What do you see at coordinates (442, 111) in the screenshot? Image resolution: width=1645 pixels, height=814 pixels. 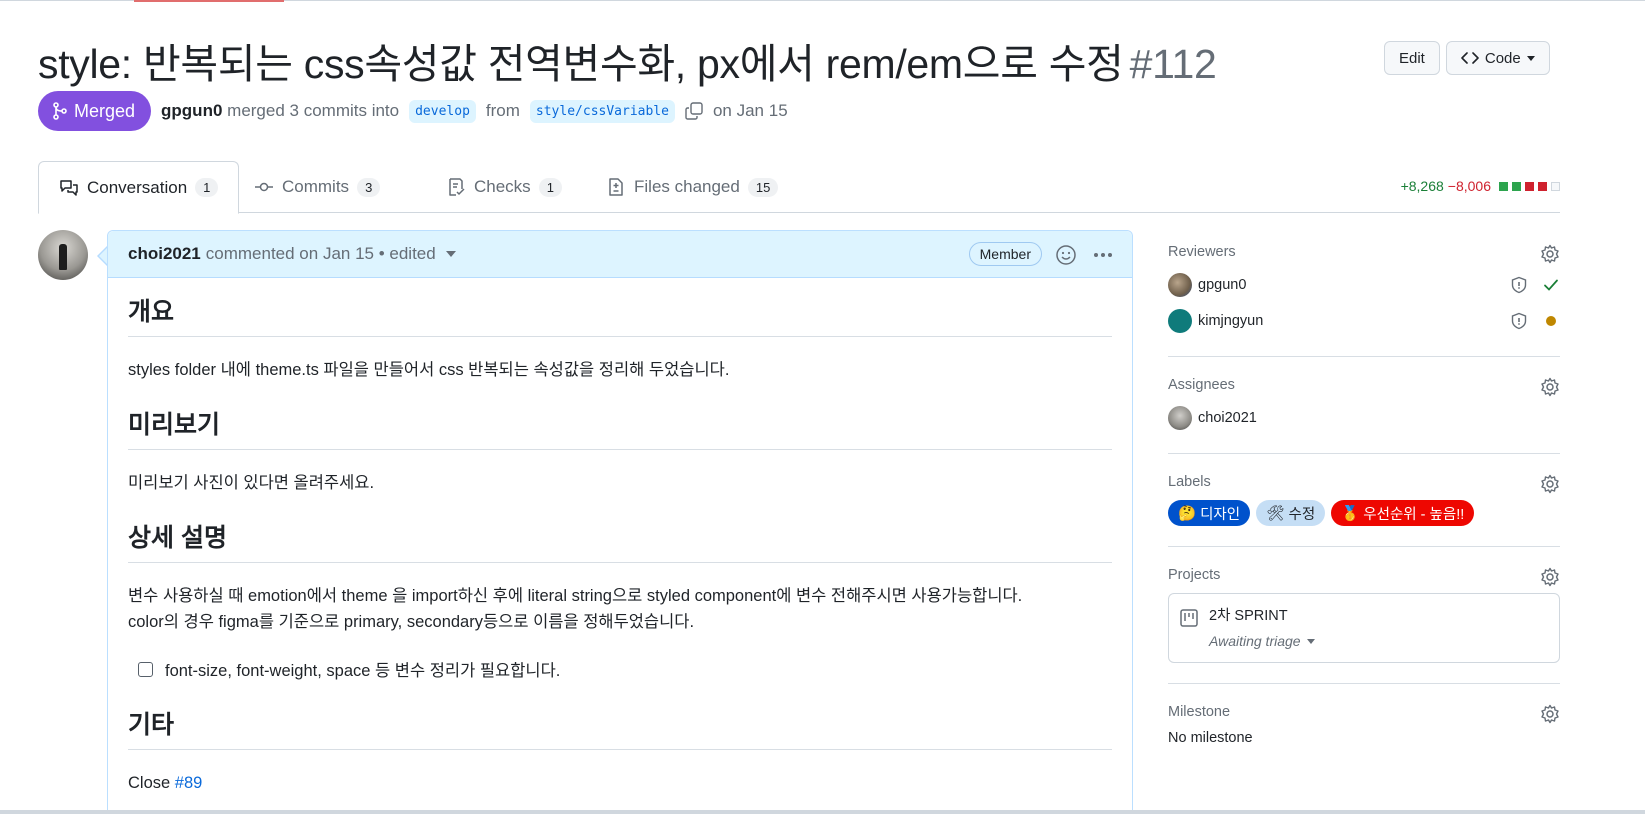 I see `base-branch: develop` at bounding box center [442, 111].